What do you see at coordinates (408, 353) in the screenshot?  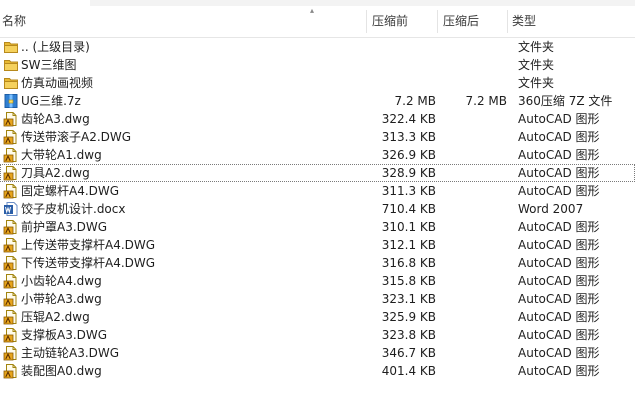 I see `file-size-before: 346.7 KB` at bounding box center [408, 353].